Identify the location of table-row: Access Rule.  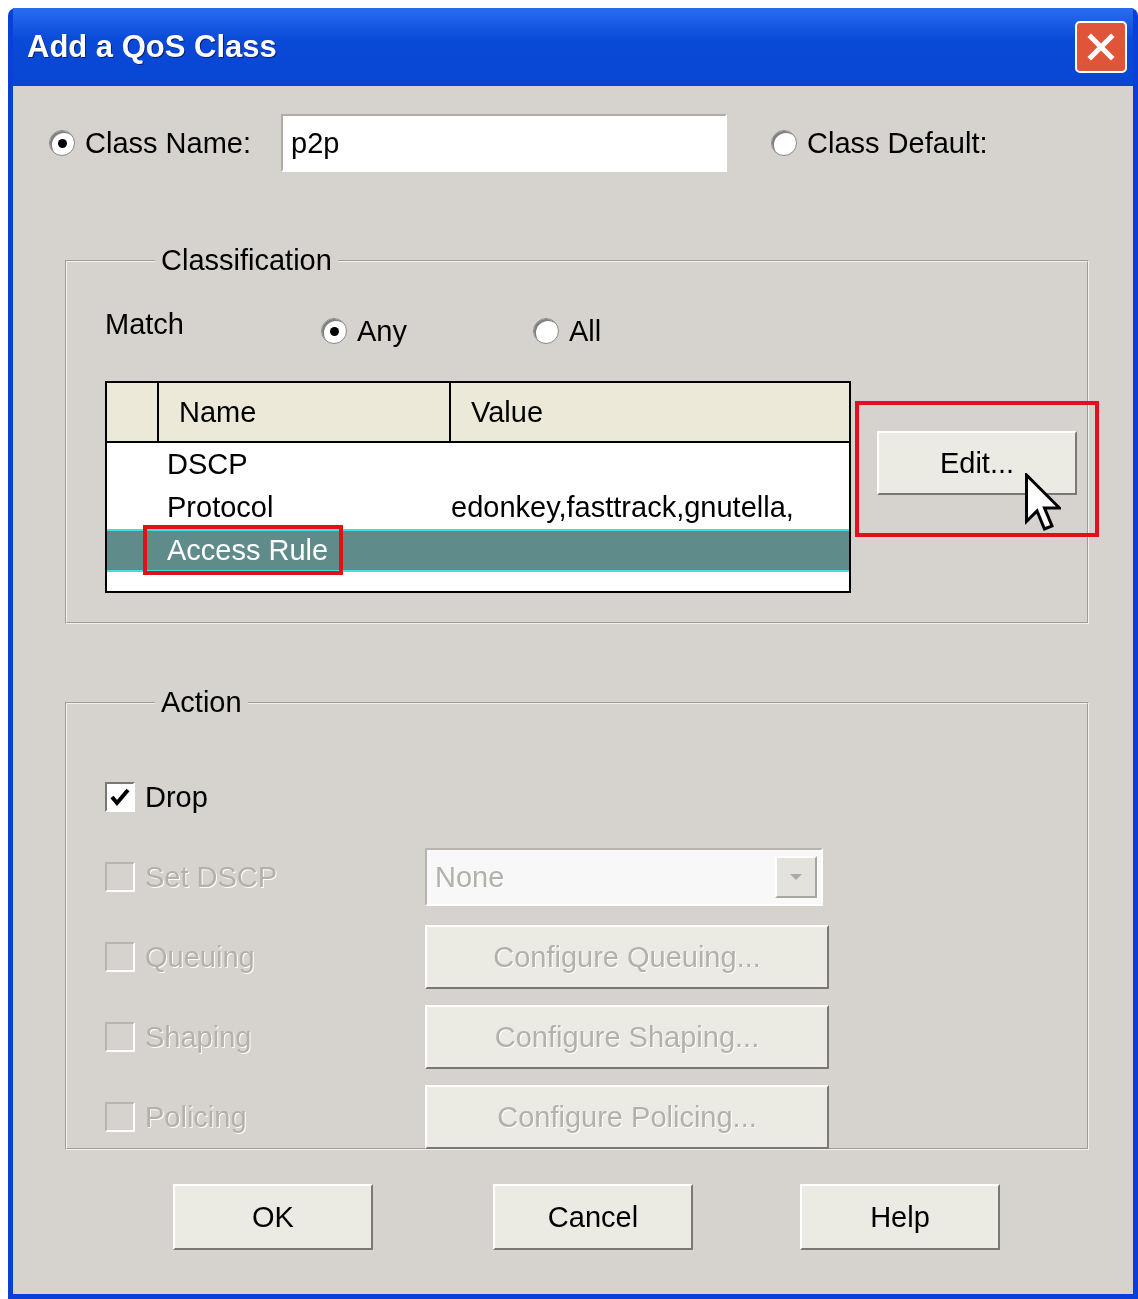
(478, 550).